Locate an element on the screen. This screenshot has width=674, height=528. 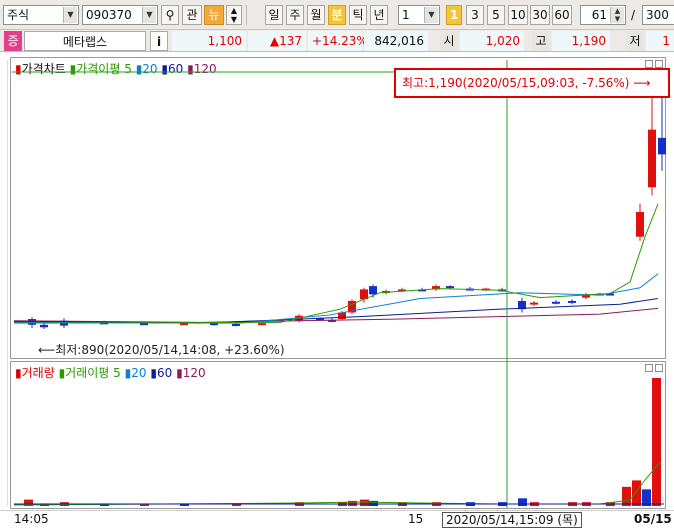
period-week-button: 주 is located at coordinates (295, 15).